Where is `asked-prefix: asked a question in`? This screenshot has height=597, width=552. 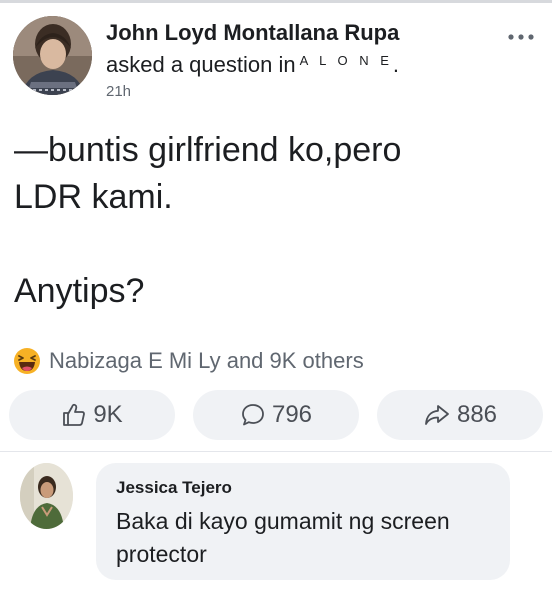
asked-prefix: asked a question in is located at coordinates (201, 64).